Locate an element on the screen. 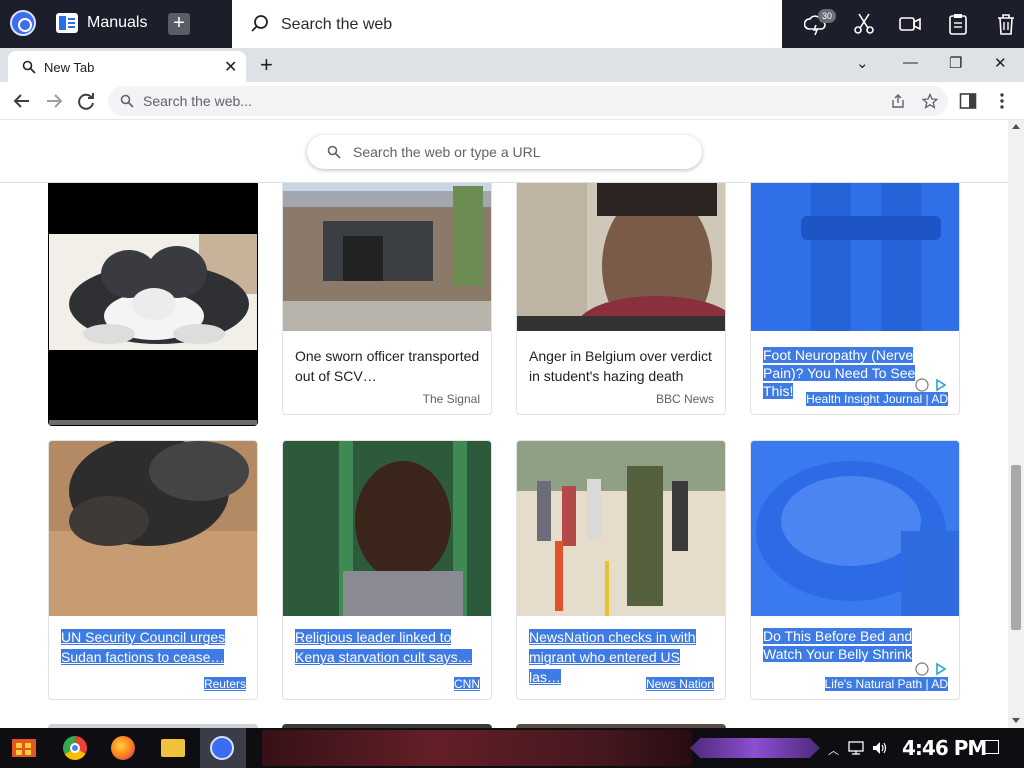  restore-icon: ❐ is located at coordinates (955, 63).